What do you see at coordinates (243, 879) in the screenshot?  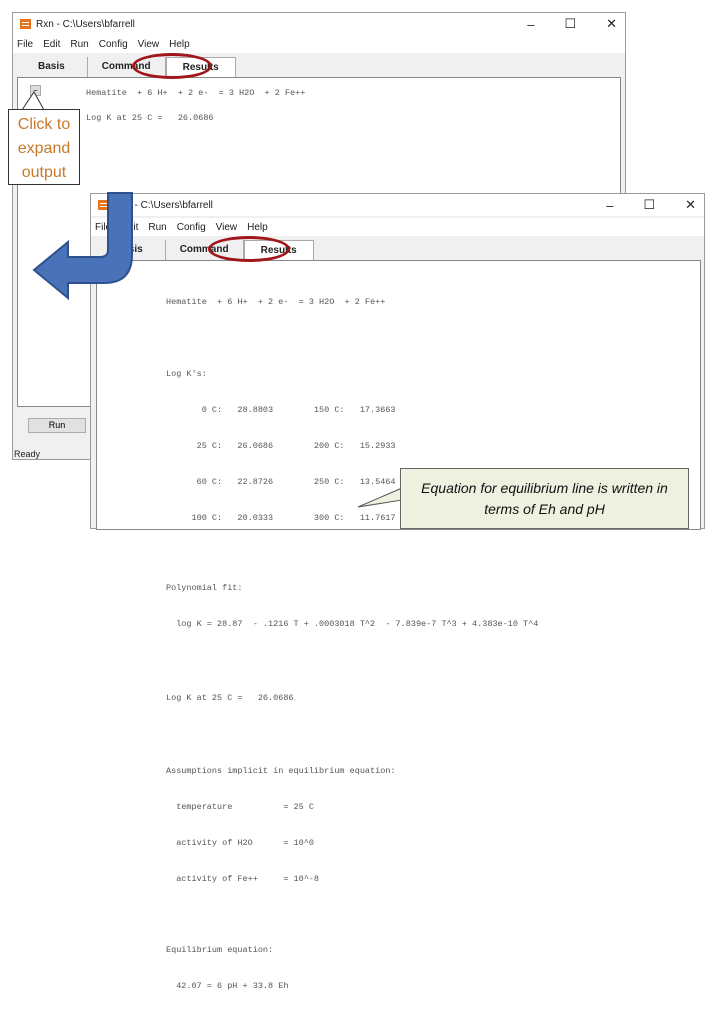 I see `assumption-row: activity of Fe++ = 10^-8` at bounding box center [243, 879].